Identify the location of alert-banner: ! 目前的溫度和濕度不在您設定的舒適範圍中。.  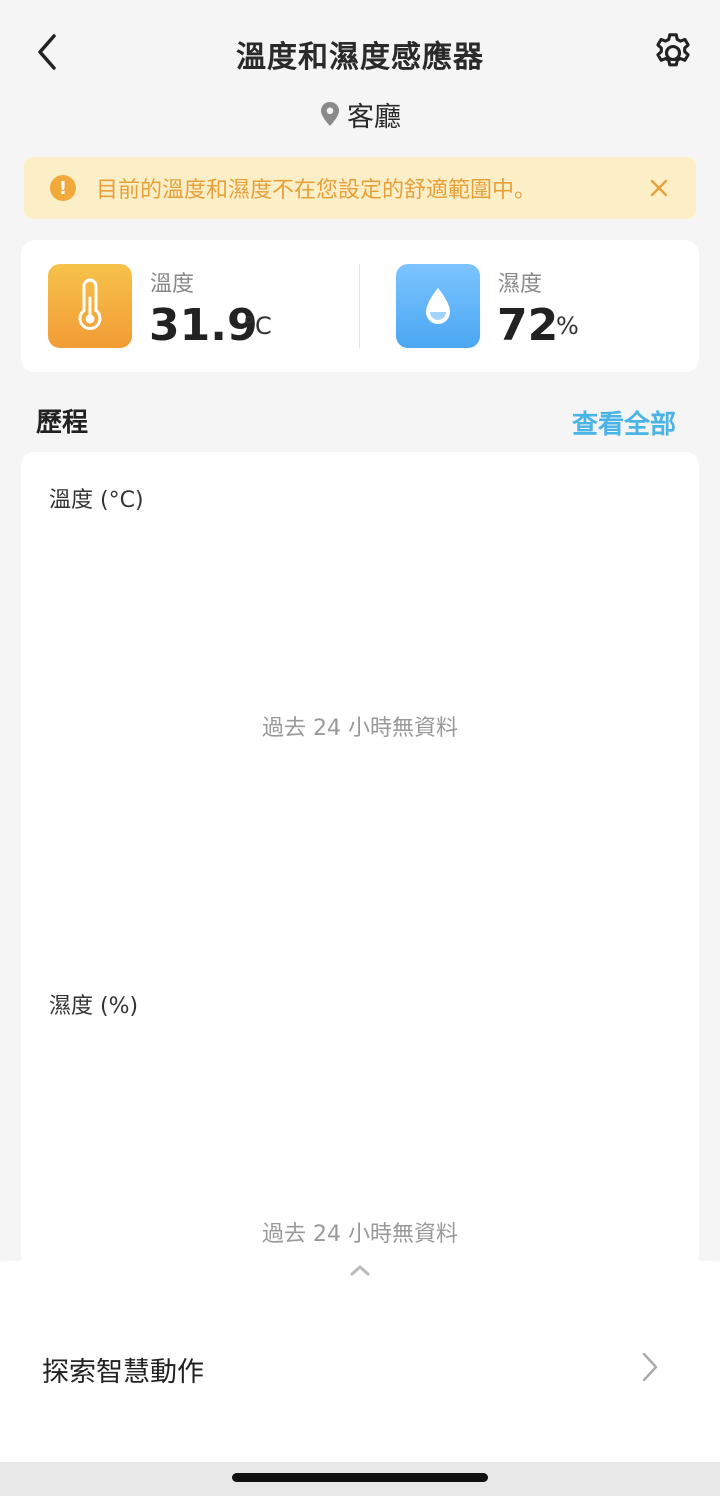
(360, 188).